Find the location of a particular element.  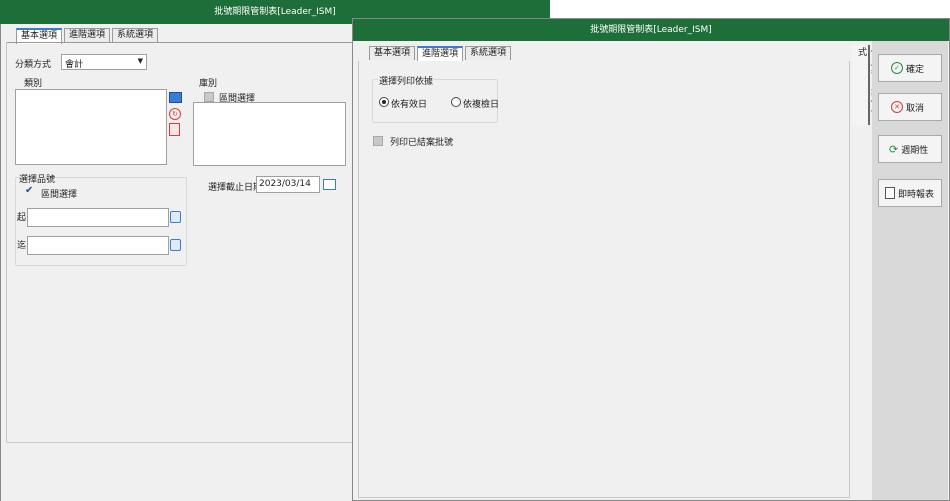

date-value: 2023/03/14 is located at coordinates (285, 184).